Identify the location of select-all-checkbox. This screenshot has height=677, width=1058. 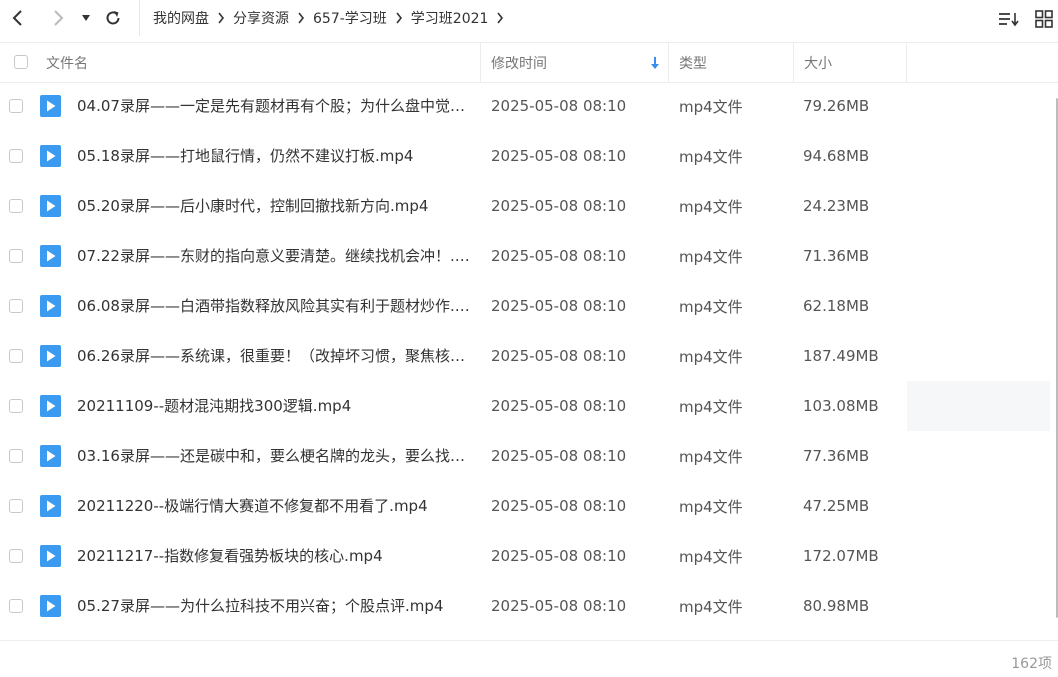
(21, 62).